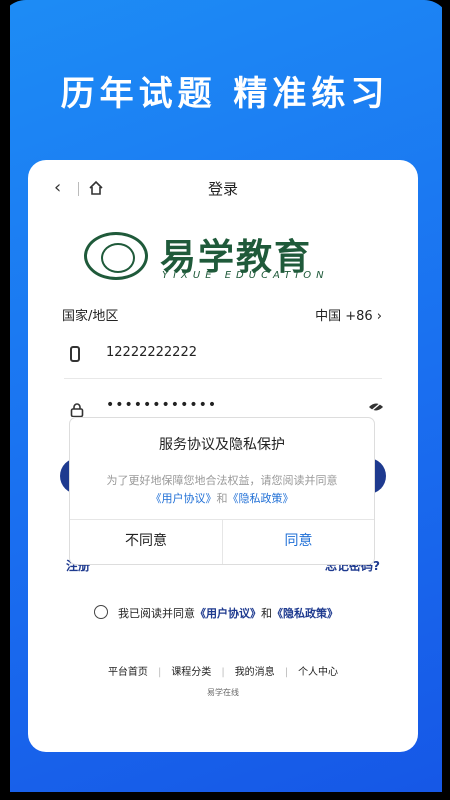  What do you see at coordinates (222, 316) in the screenshot?
I see `country-row: 国家/地区 中国 +86 ›` at bounding box center [222, 316].